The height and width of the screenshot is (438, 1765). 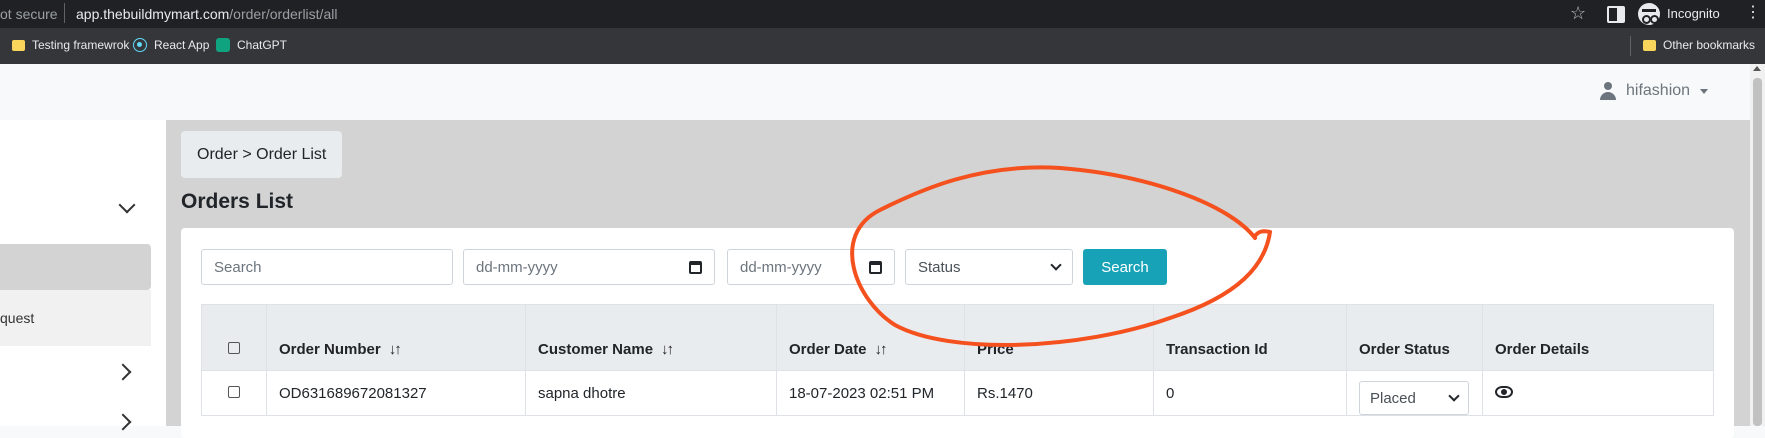 I want to click on breadcrumb: Order > Order List, so click(x=262, y=154).